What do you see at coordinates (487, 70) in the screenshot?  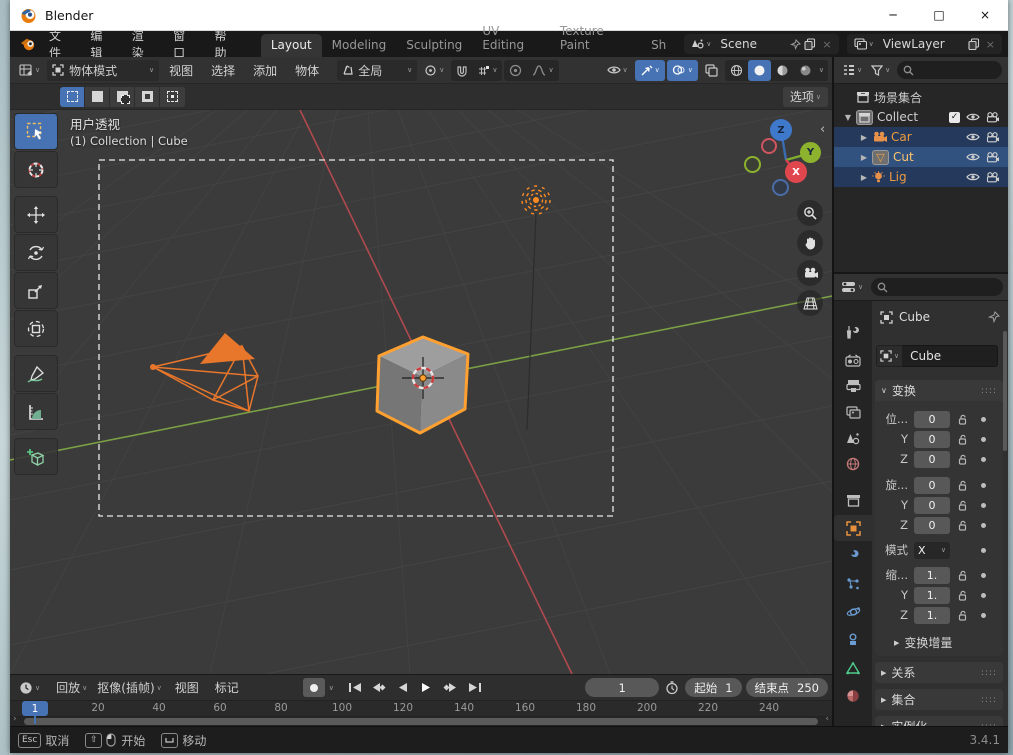 I see `snap-target-button: ∨` at bounding box center [487, 70].